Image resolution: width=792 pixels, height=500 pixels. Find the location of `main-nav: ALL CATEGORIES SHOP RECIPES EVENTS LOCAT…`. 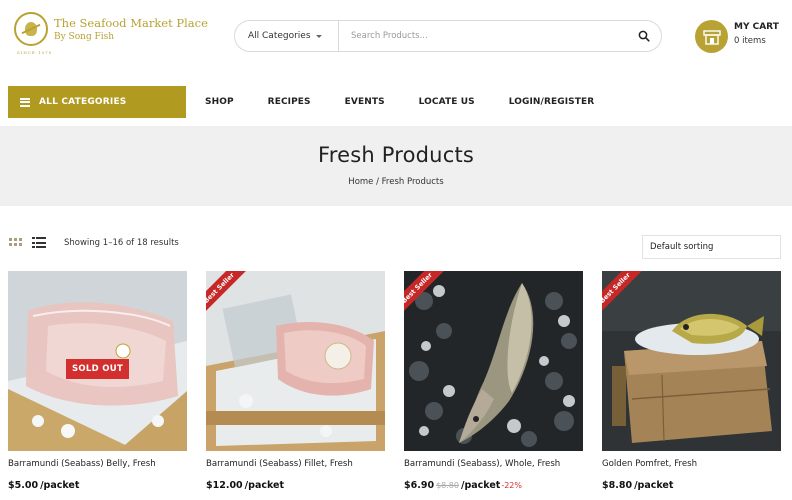

main-nav: ALL CATEGORIES SHOP RECIPES EVENTS LOCAT… is located at coordinates (396, 102).